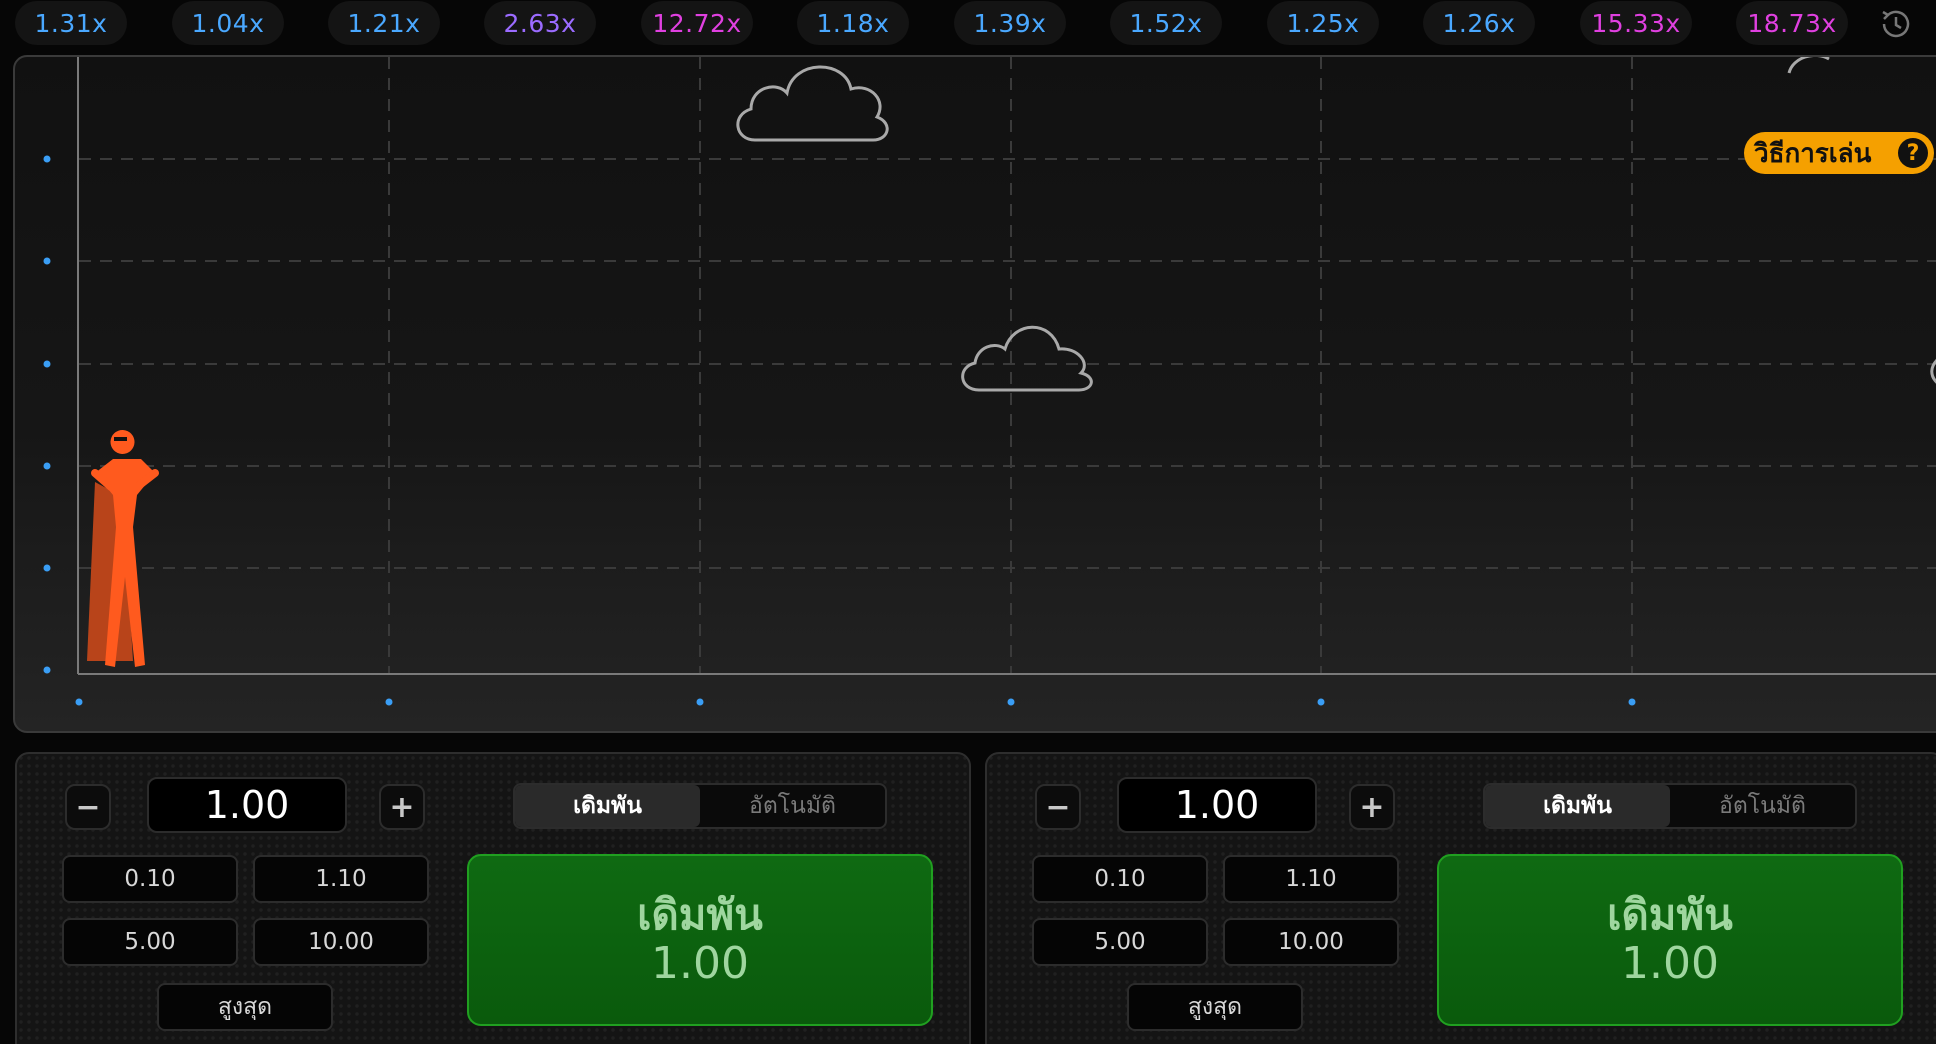 The width and height of the screenshot is (1936, 1044). I want to click on history-pill: 1.21x, so click(384, 23).